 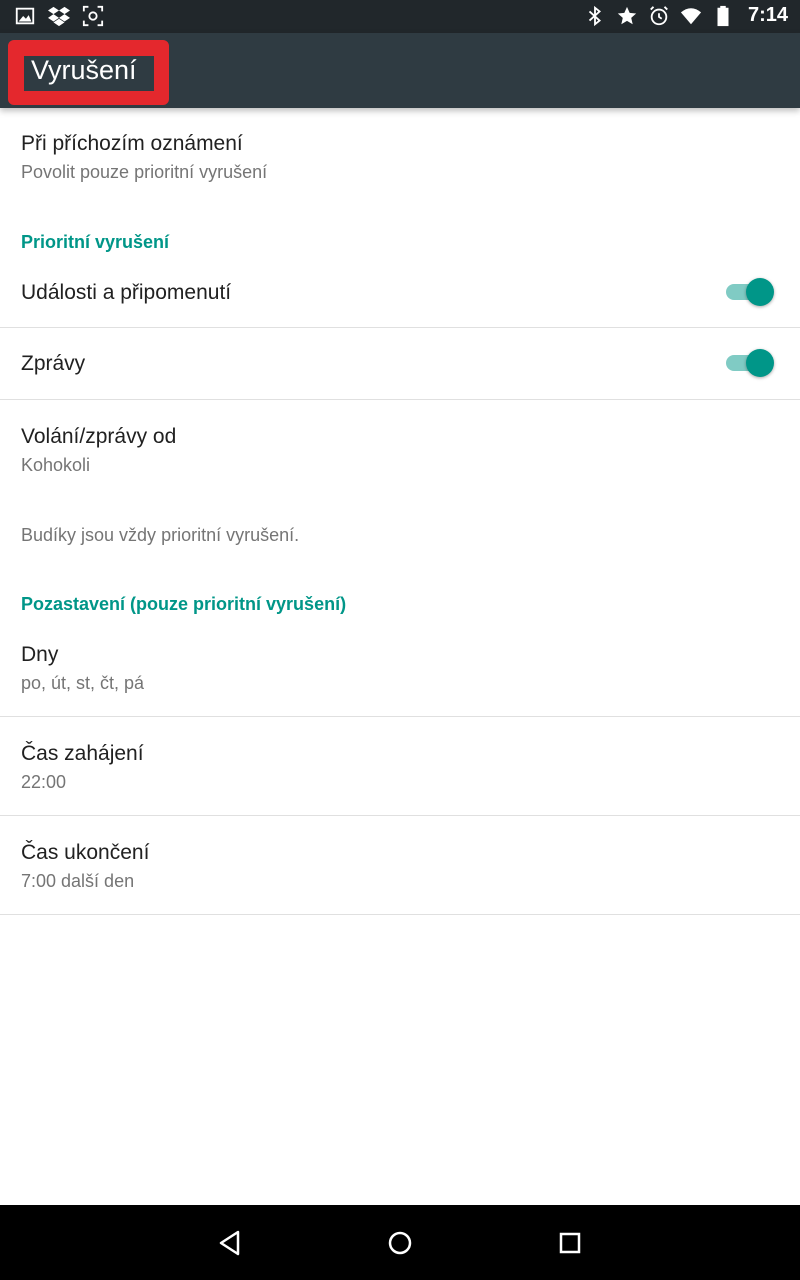 I want to click on start-time-setting: Čas zahájení 22:00, so click(x=400, y=766).